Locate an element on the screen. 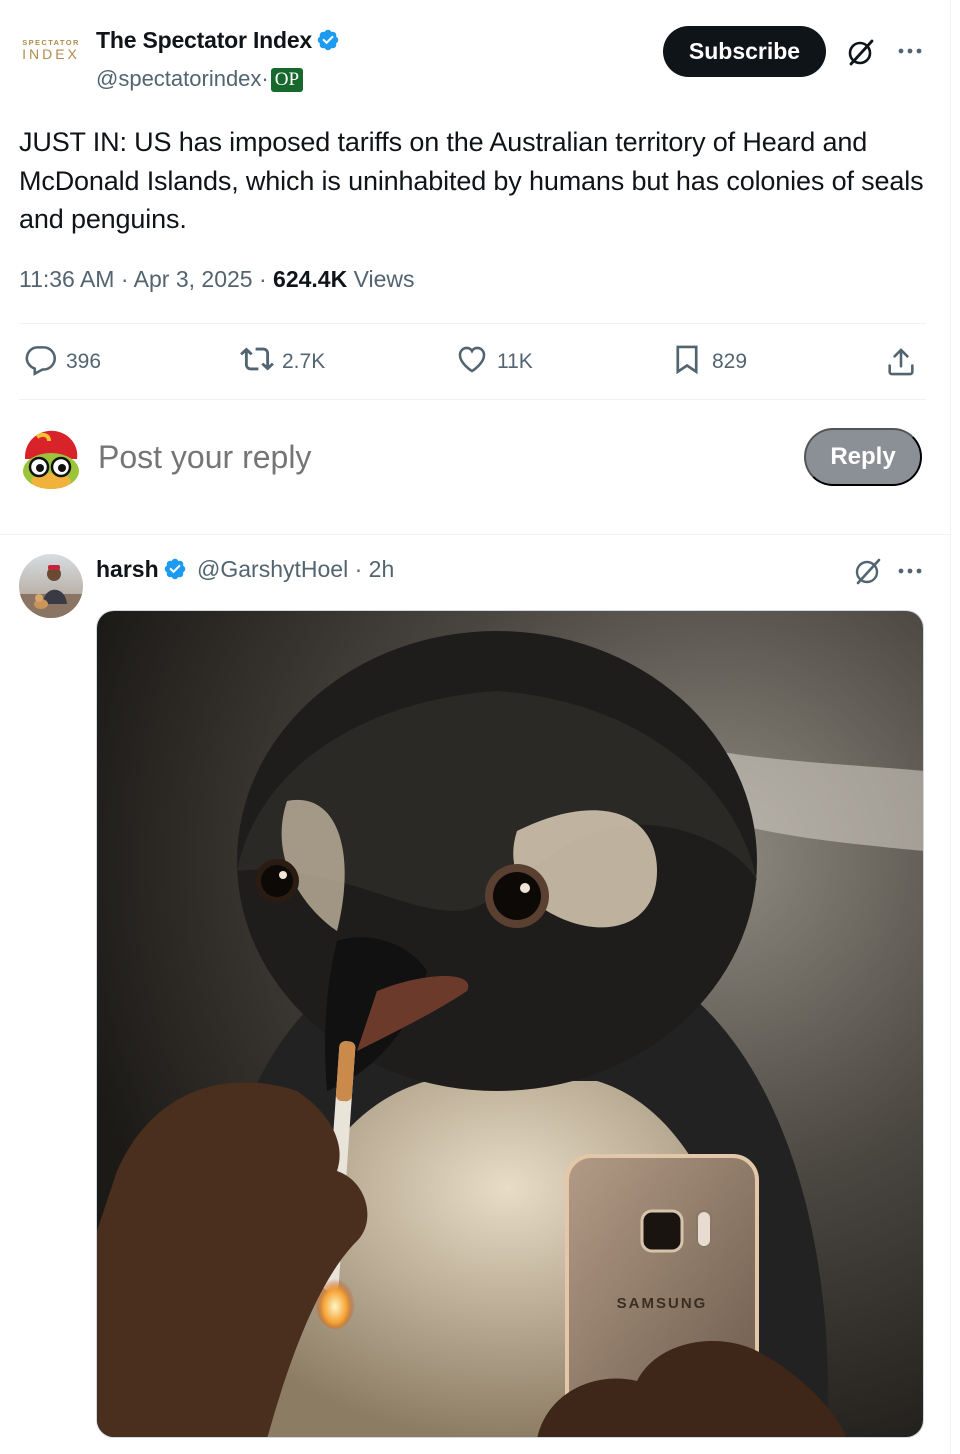 The height and width of the screenshot is (1454, 960). bookmark-icon is located at coordinates (691, 362).